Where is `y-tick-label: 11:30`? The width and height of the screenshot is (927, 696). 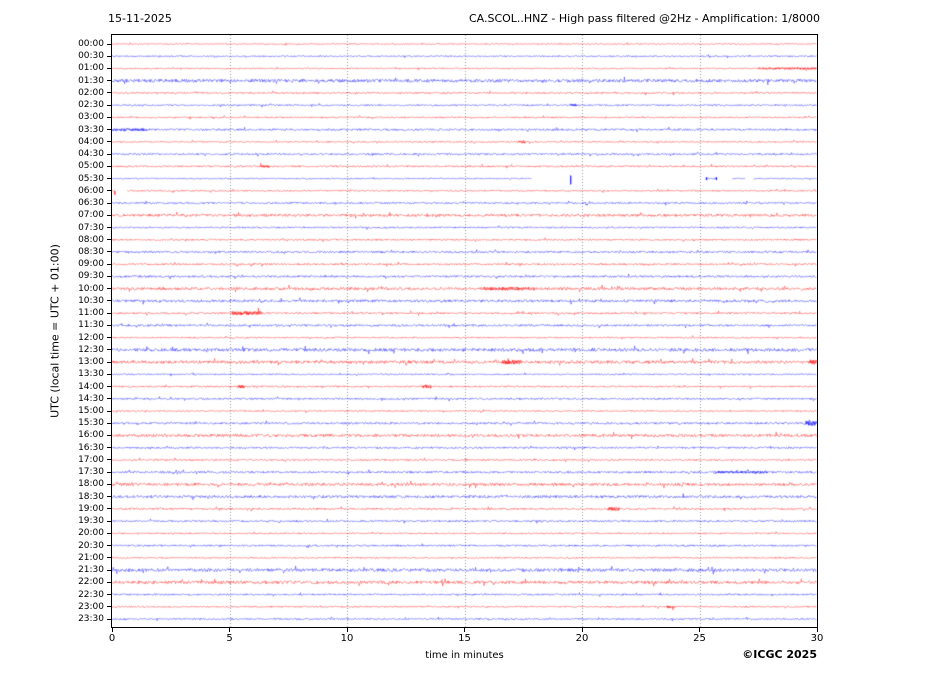 y-tick-label: 11:30 is located at coordinates (91, 325).